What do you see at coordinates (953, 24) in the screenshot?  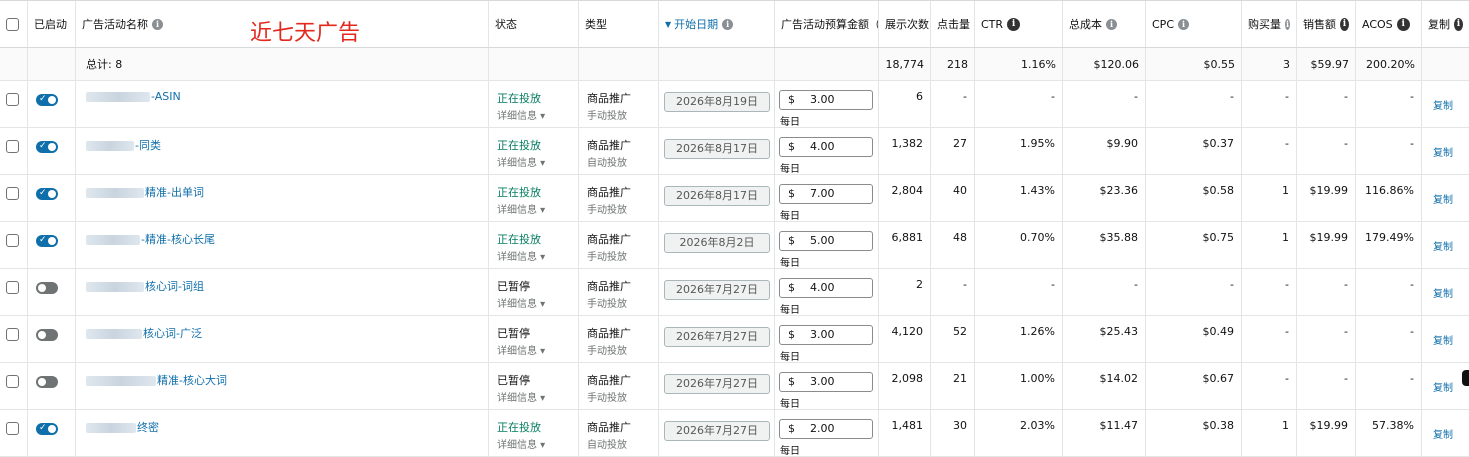 I see `col-clicks: 点击量（` at bounding box center [953, 24].